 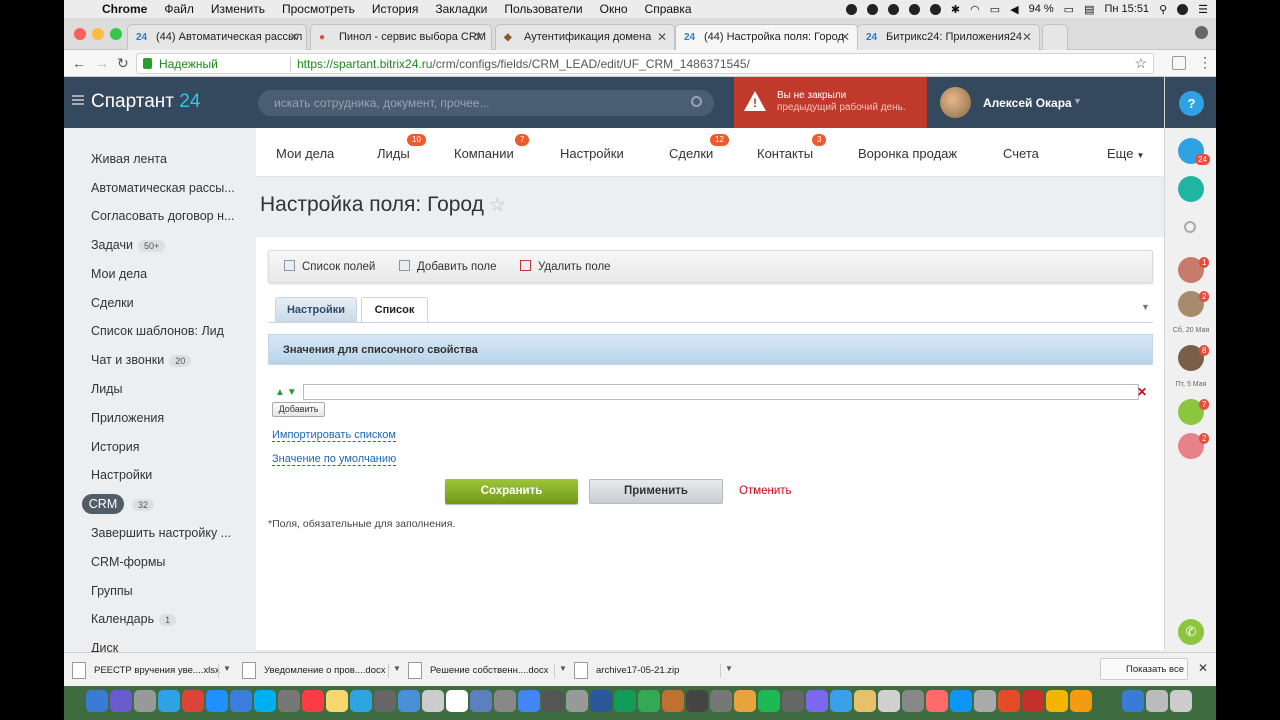 I want to click on clock: Пн 15:51, so click(x=1126, y=9).